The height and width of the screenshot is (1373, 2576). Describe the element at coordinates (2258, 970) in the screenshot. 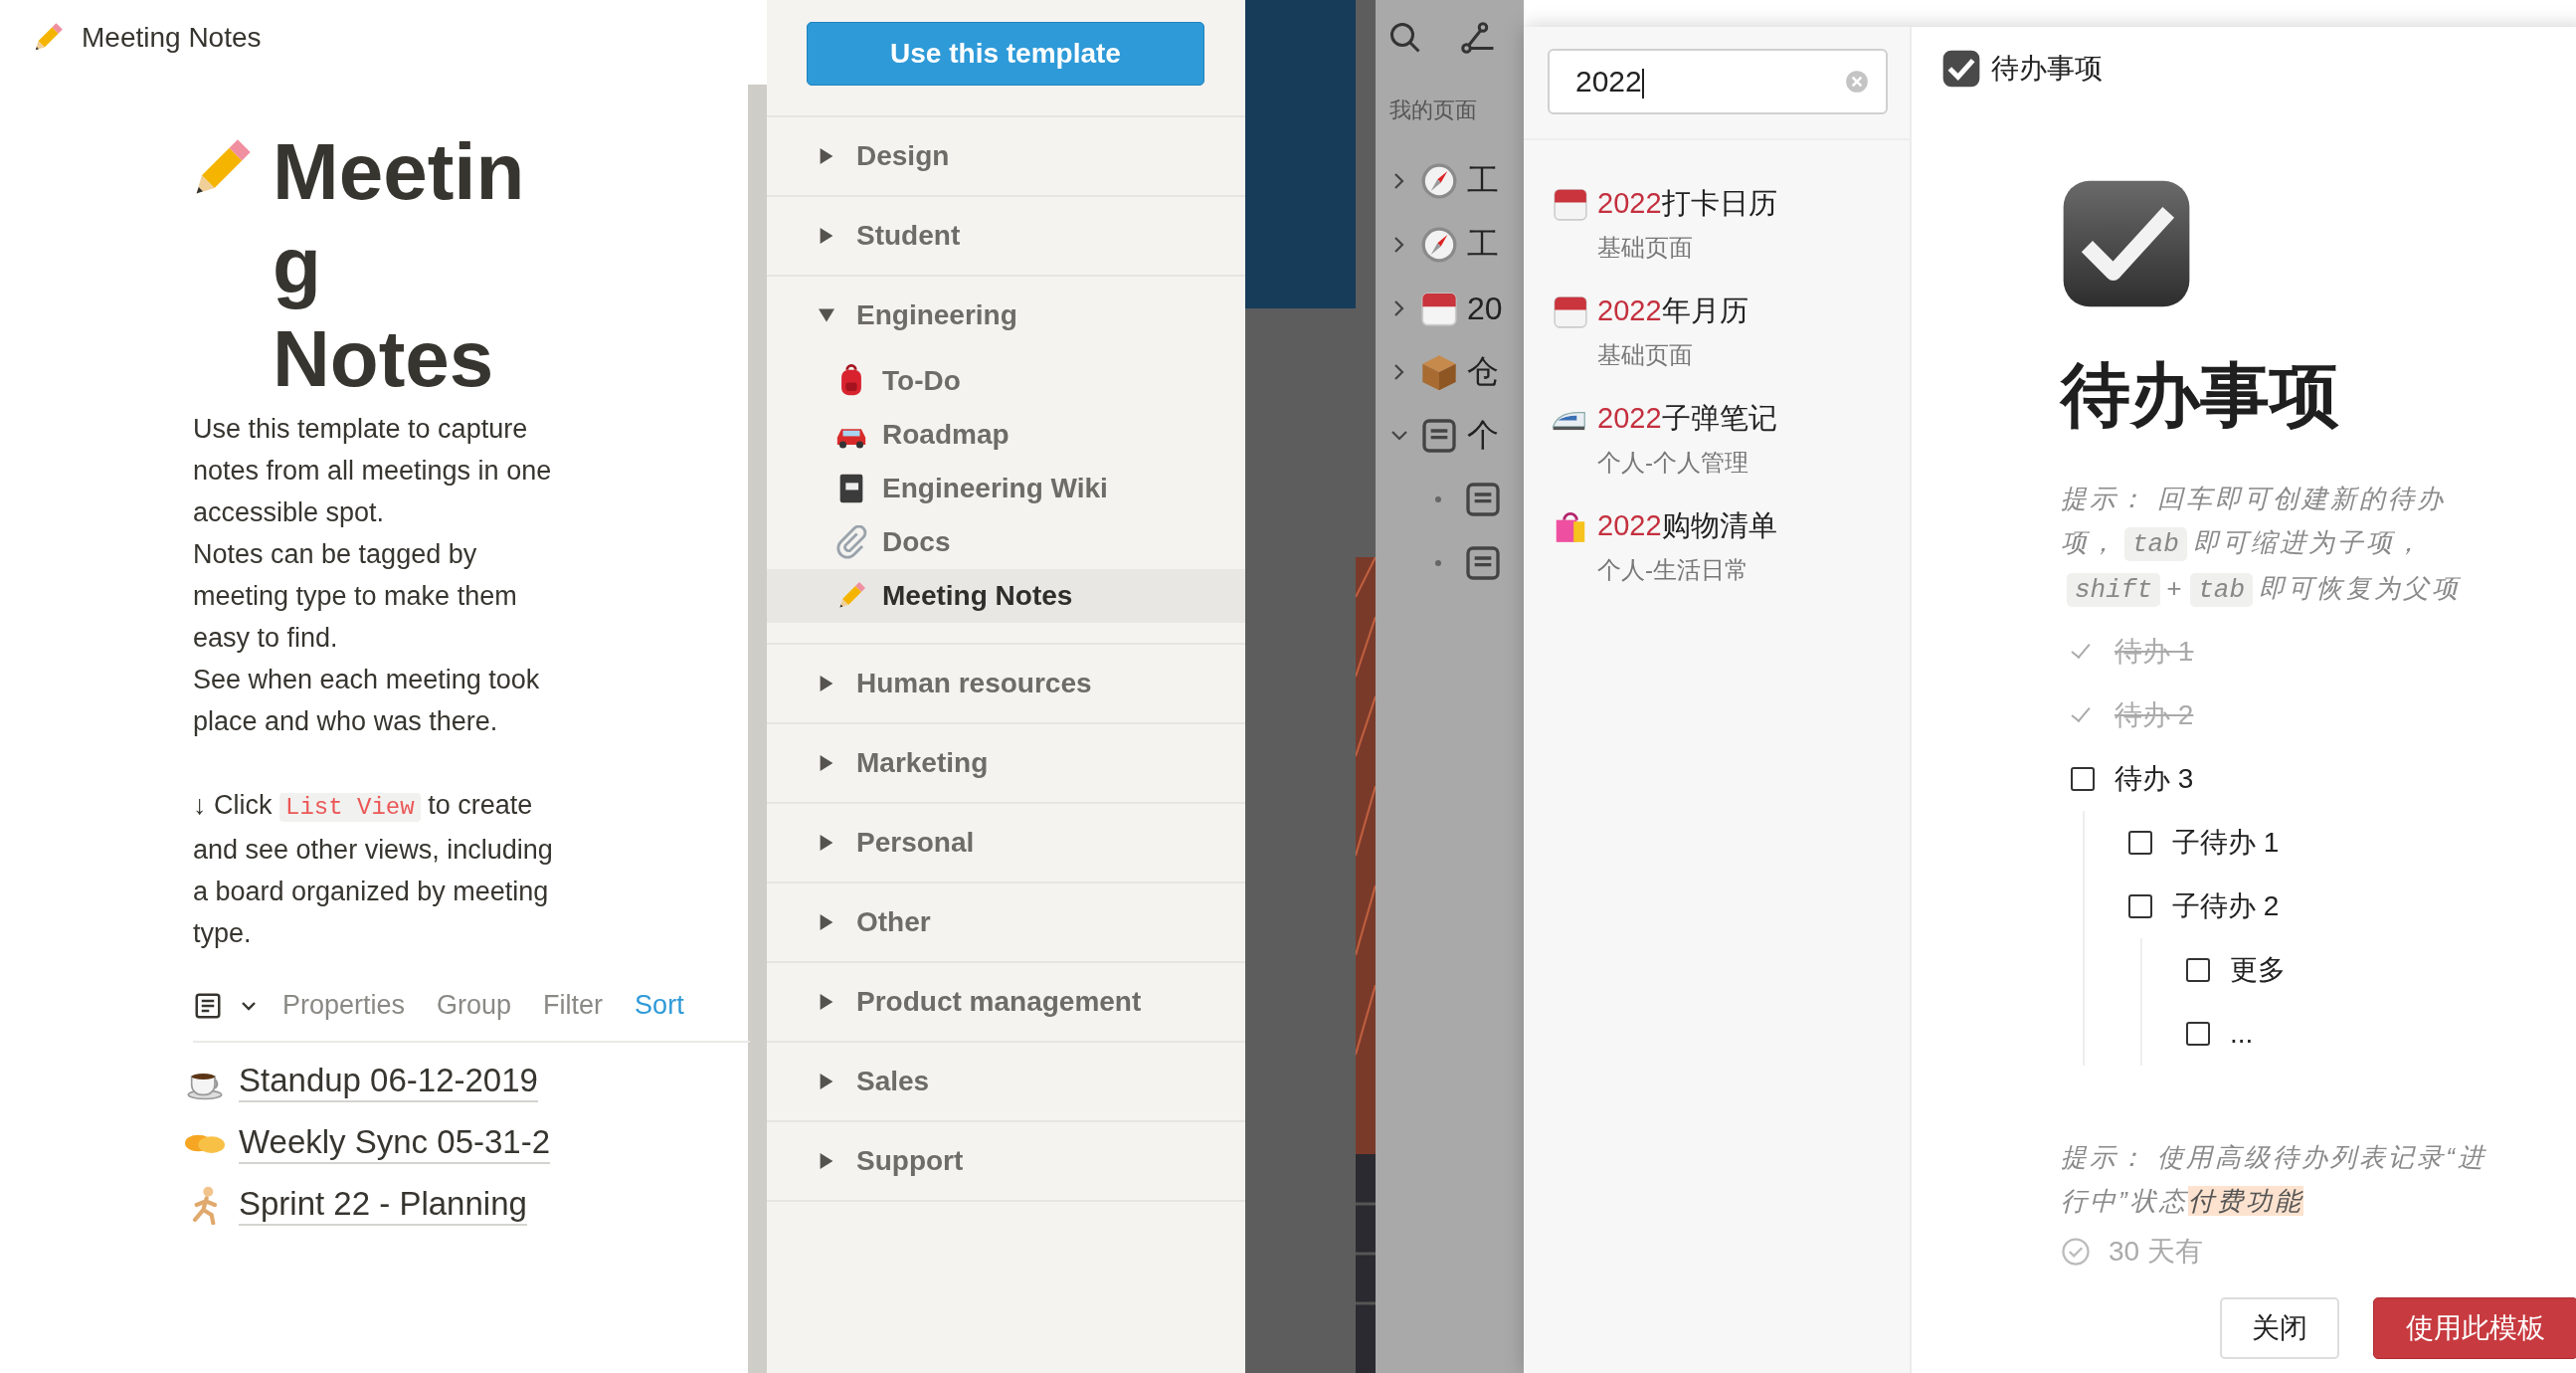

I see `todo-text: 更多` at that location.